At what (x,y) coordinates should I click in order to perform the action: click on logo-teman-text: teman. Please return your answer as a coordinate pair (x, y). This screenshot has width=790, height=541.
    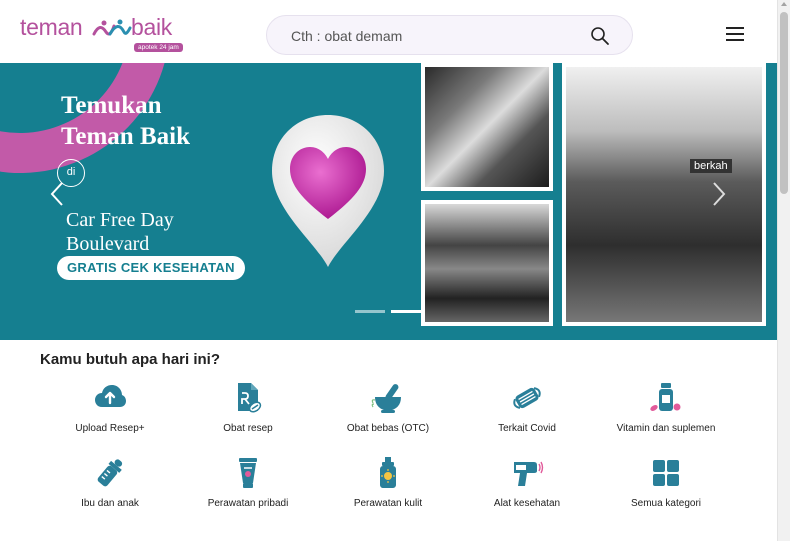
    Looking at the image, I should click on (51, 27).